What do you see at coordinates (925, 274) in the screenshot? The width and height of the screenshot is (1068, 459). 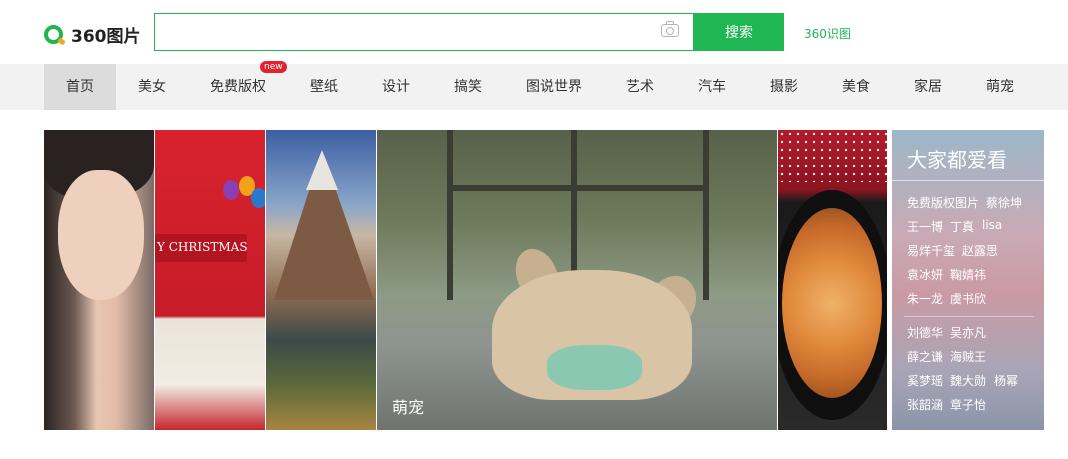 I see `tag-link: 袁冰妍` at bounding box center [925, 274].